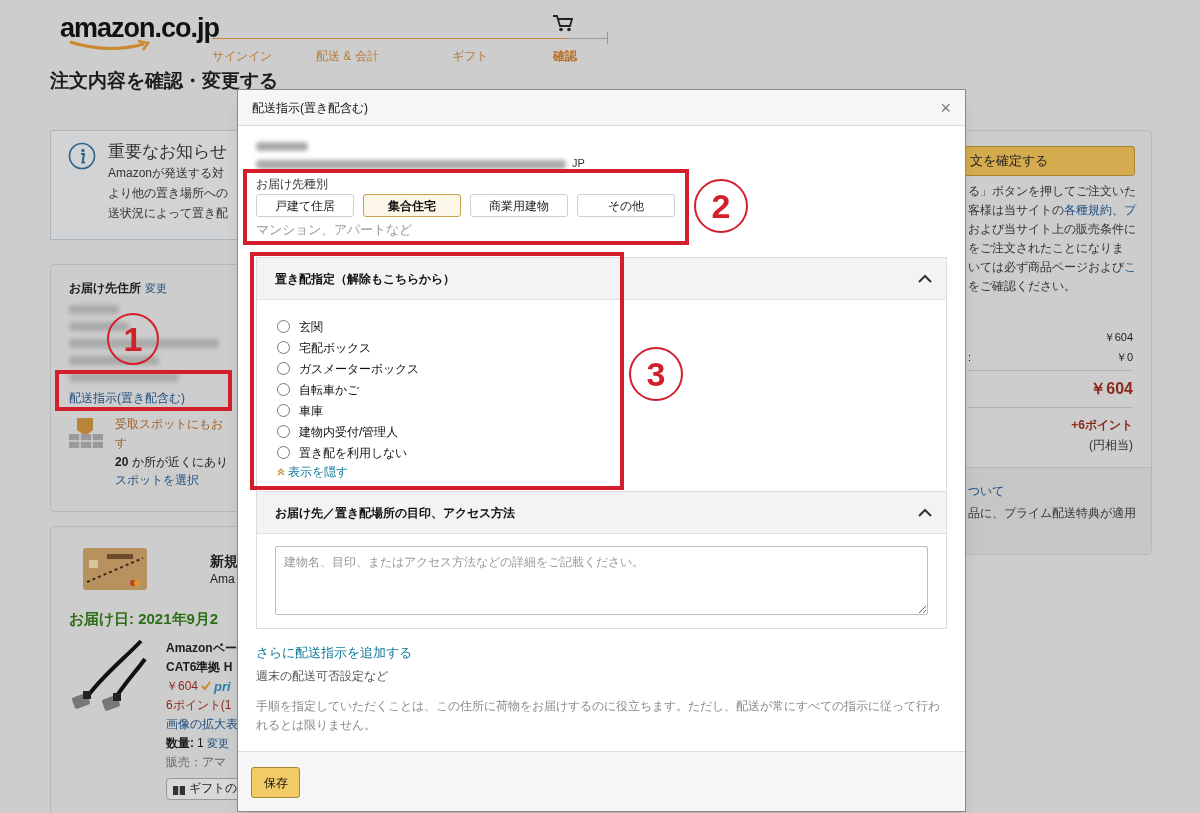 The height and width of the screenshot is (813, 1200). Describe the element at coordinates (970, 357) in the screenshot. I see `summary-label: :` at that location.